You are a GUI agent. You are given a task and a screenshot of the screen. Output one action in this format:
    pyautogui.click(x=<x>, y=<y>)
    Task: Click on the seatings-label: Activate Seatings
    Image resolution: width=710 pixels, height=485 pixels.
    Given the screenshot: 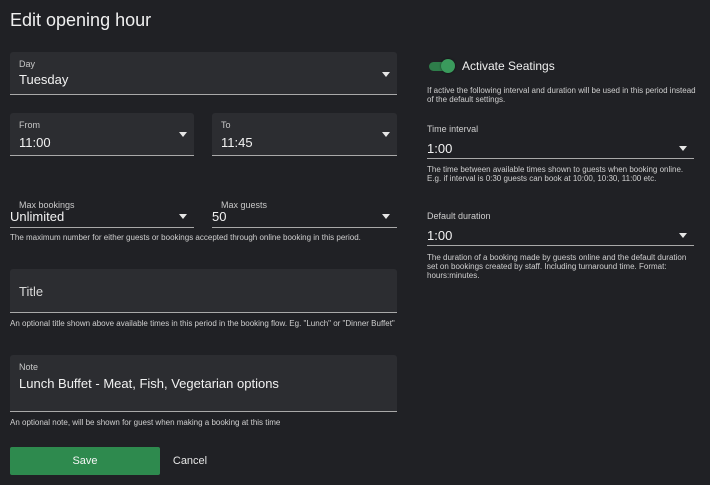 What is the action you would take?
    pyautogui.click(x=508, y=66)
    